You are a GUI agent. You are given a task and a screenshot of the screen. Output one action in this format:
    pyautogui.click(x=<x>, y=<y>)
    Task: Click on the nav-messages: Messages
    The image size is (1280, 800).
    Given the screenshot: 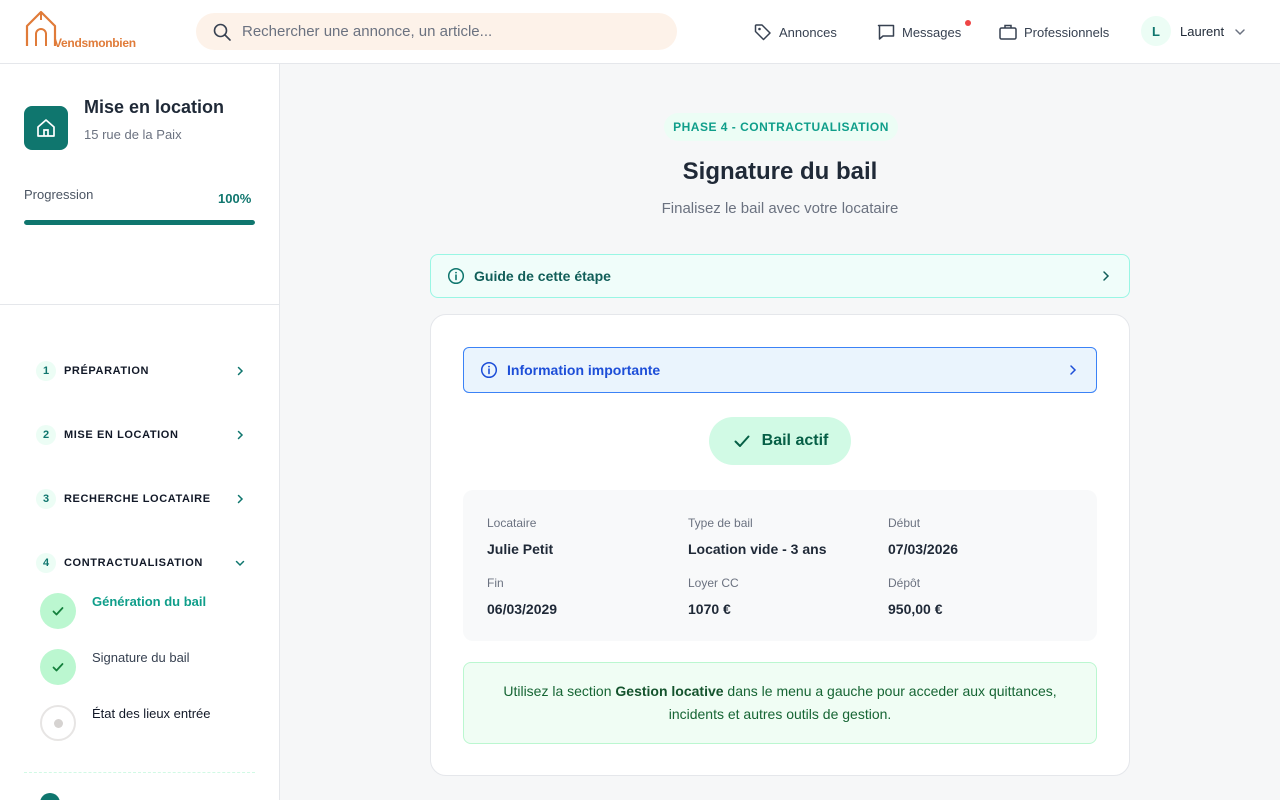 What is the action you would take?
    pyautogui.click(x=918, y=32)
    